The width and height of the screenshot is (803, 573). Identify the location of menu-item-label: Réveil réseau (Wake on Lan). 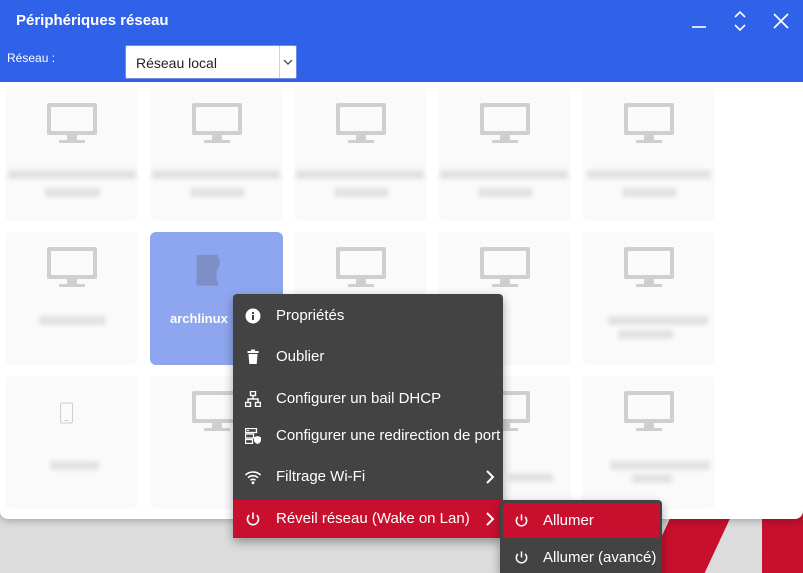
(373, 518).